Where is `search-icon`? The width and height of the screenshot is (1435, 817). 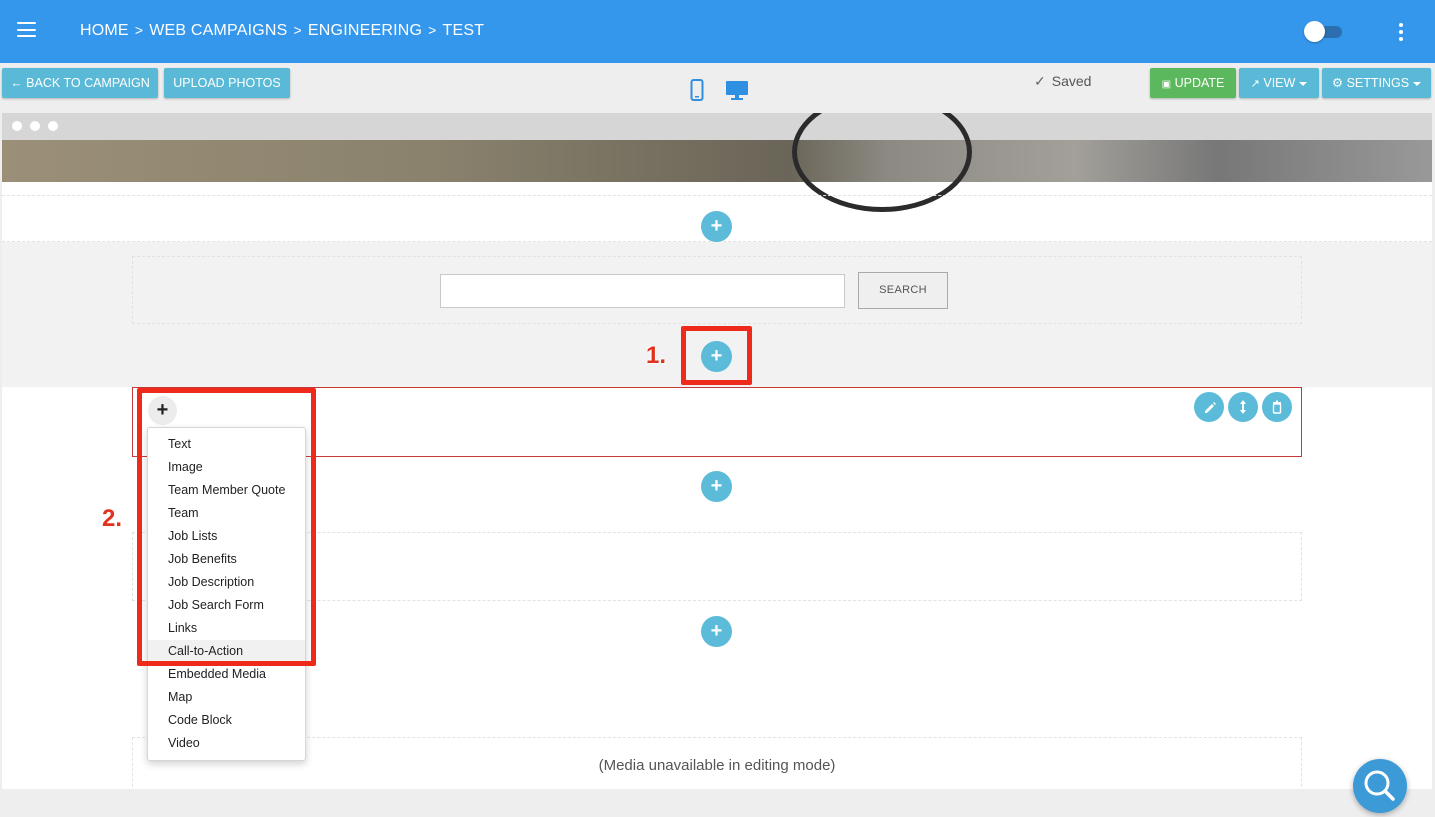 search-icon is located at coordinates (1379, 785).